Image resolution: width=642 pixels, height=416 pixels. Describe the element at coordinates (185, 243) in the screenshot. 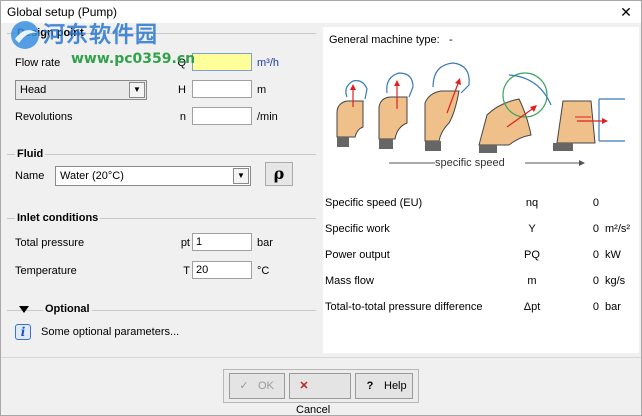

I see `pressure-symbol: pt` at that location.